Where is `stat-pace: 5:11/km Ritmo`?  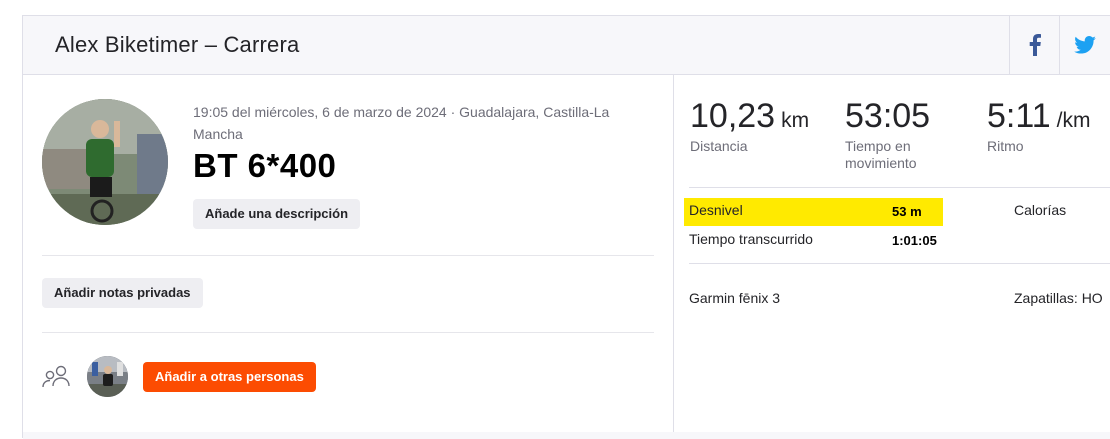
stat-pace: 5:11/km Ritmo is located at coordinates (1038, 126).